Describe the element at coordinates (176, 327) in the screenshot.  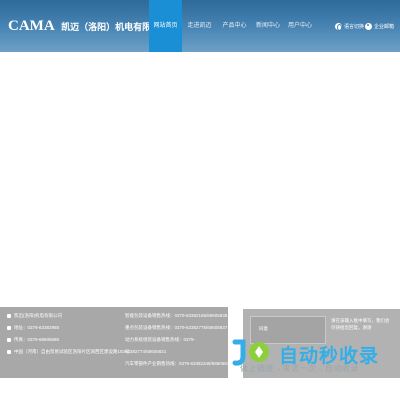
I see `sales-line: 重点包装设备销售热线：0379-63382775/68605837` at that location.